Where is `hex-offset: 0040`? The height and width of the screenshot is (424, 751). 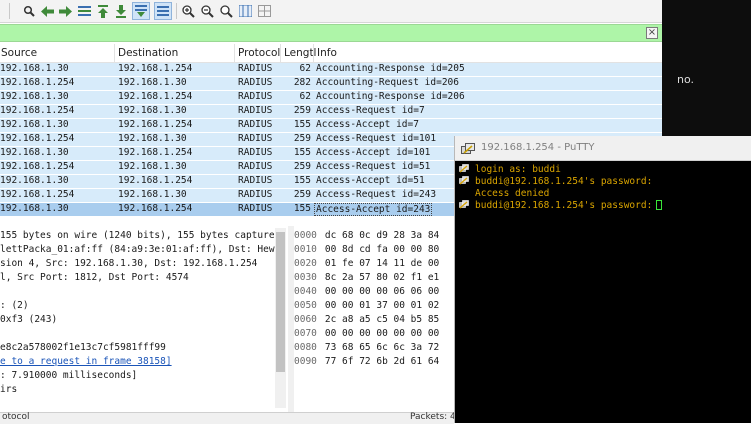 hex-offset: 0040 is located at coordinates (305, 291).